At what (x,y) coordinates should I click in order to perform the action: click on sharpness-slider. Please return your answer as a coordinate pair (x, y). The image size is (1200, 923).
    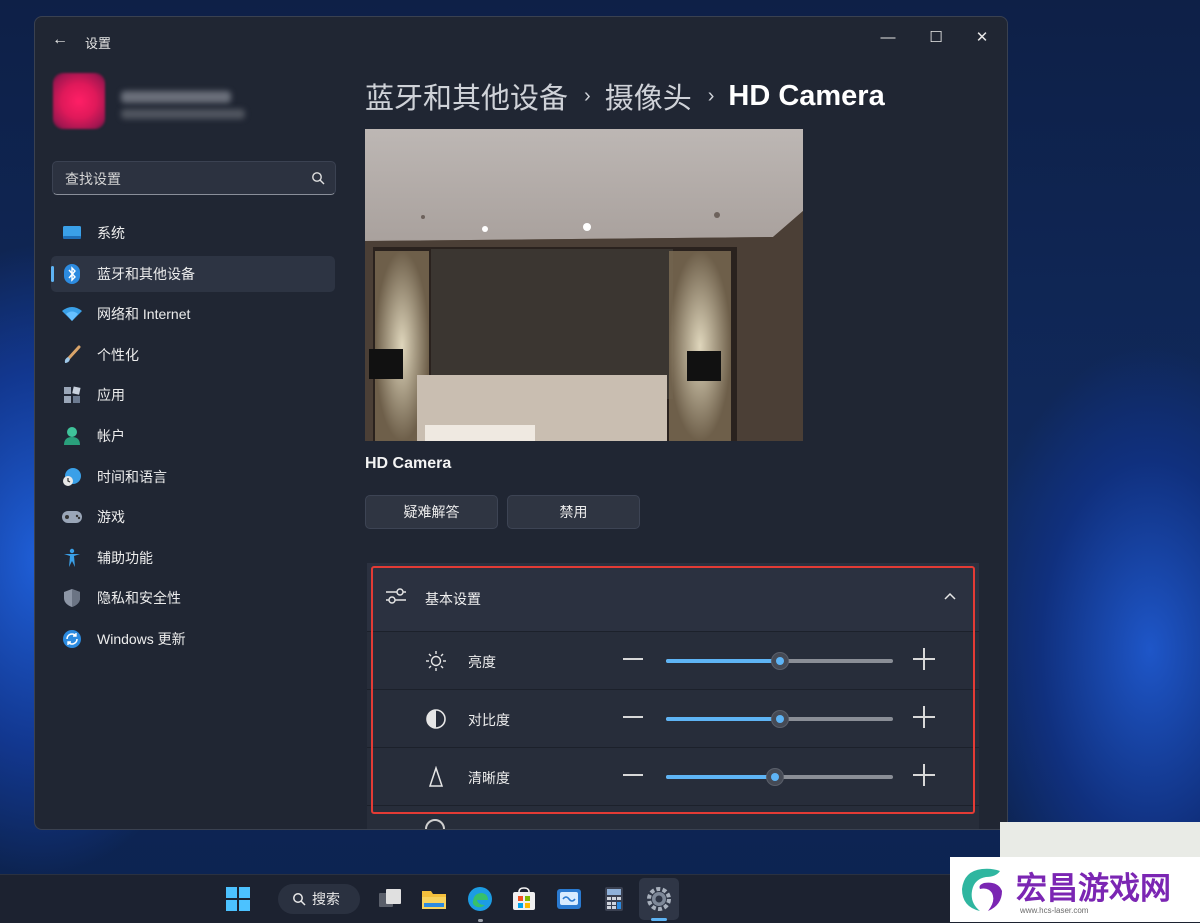
    Looking at the image, I should click on (779, 777).